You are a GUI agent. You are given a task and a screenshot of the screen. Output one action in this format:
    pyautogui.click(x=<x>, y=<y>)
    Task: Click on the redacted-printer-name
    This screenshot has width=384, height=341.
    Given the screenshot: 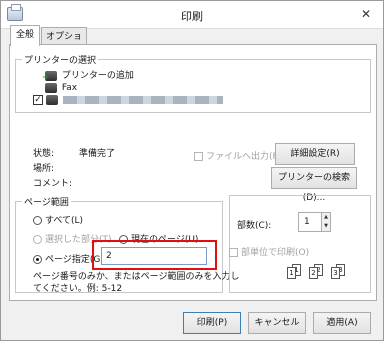 What is the action you would take?
    pyautogui.click(x=142, y=99)
    